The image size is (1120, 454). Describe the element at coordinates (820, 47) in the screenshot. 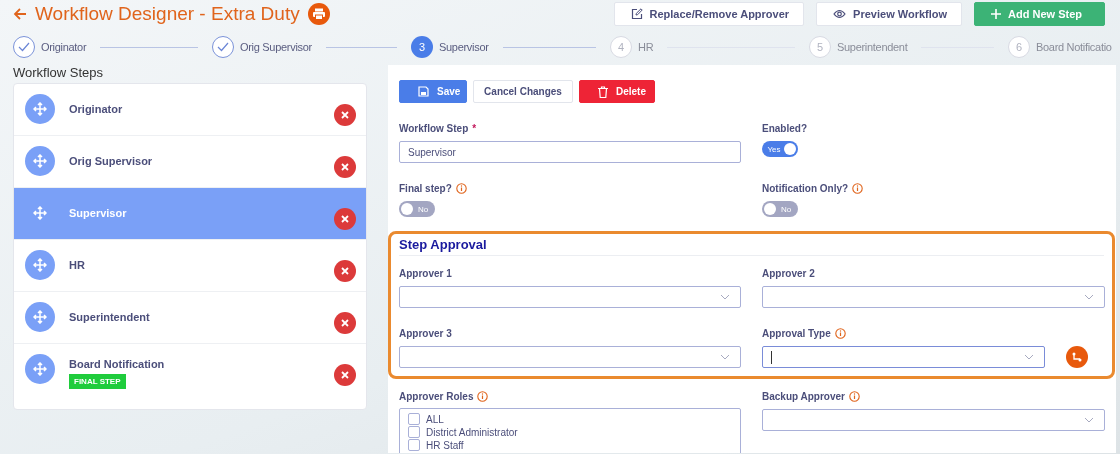

I see `step-circle: 5` at that location.